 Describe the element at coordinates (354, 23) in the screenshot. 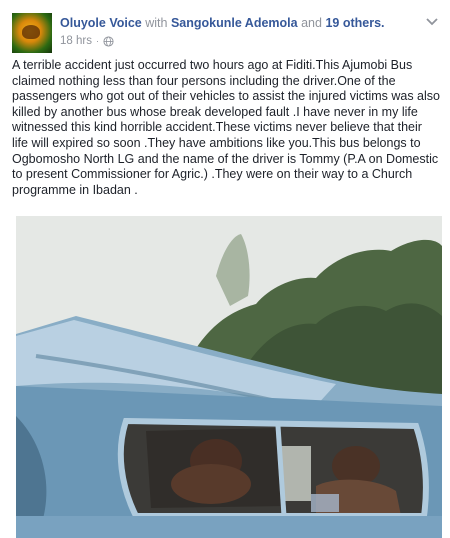

I see `others-link: 19 others.` at that location.